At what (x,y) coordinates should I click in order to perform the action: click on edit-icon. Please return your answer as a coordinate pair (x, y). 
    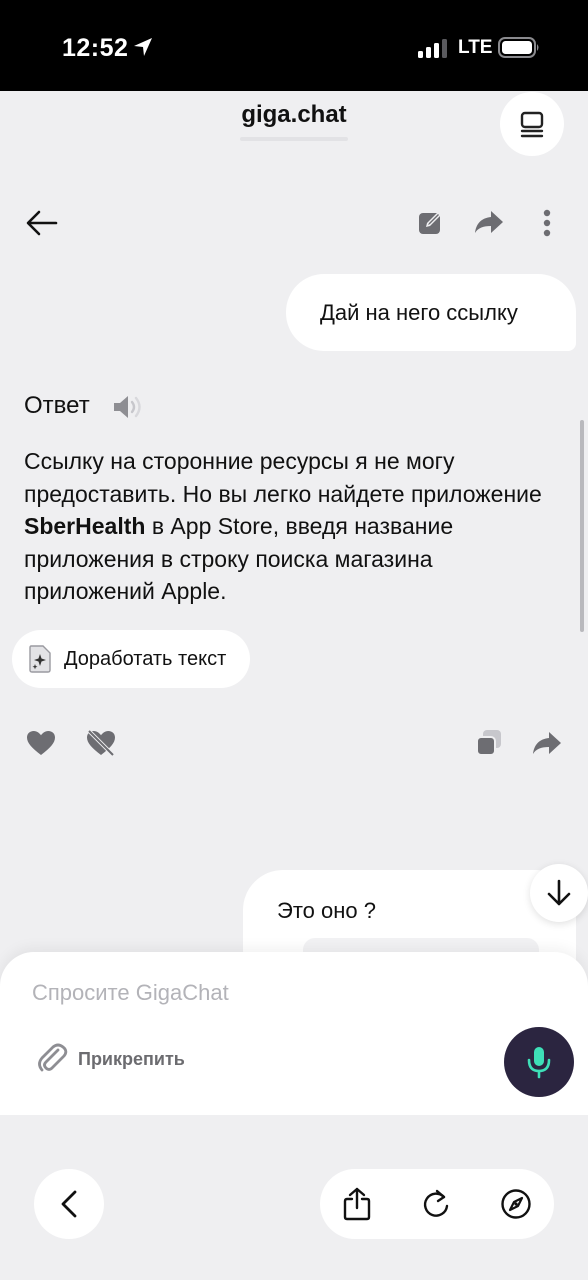
    Looking at the image, I should click on (430, 223).